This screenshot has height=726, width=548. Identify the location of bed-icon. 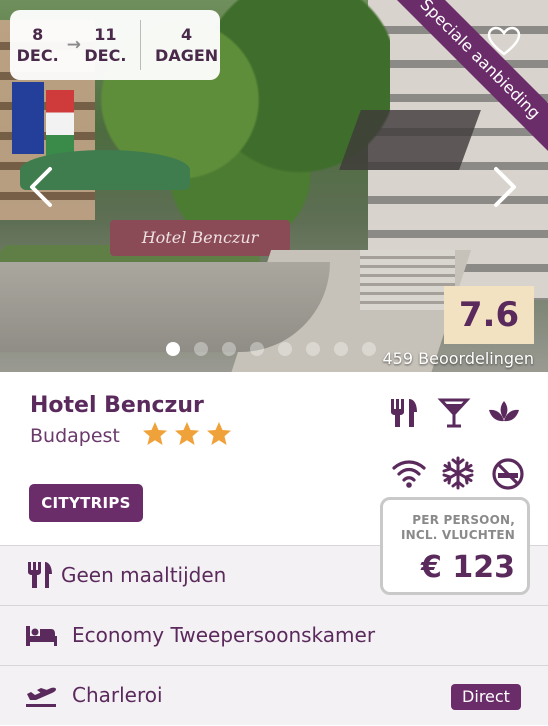
(41, 636).